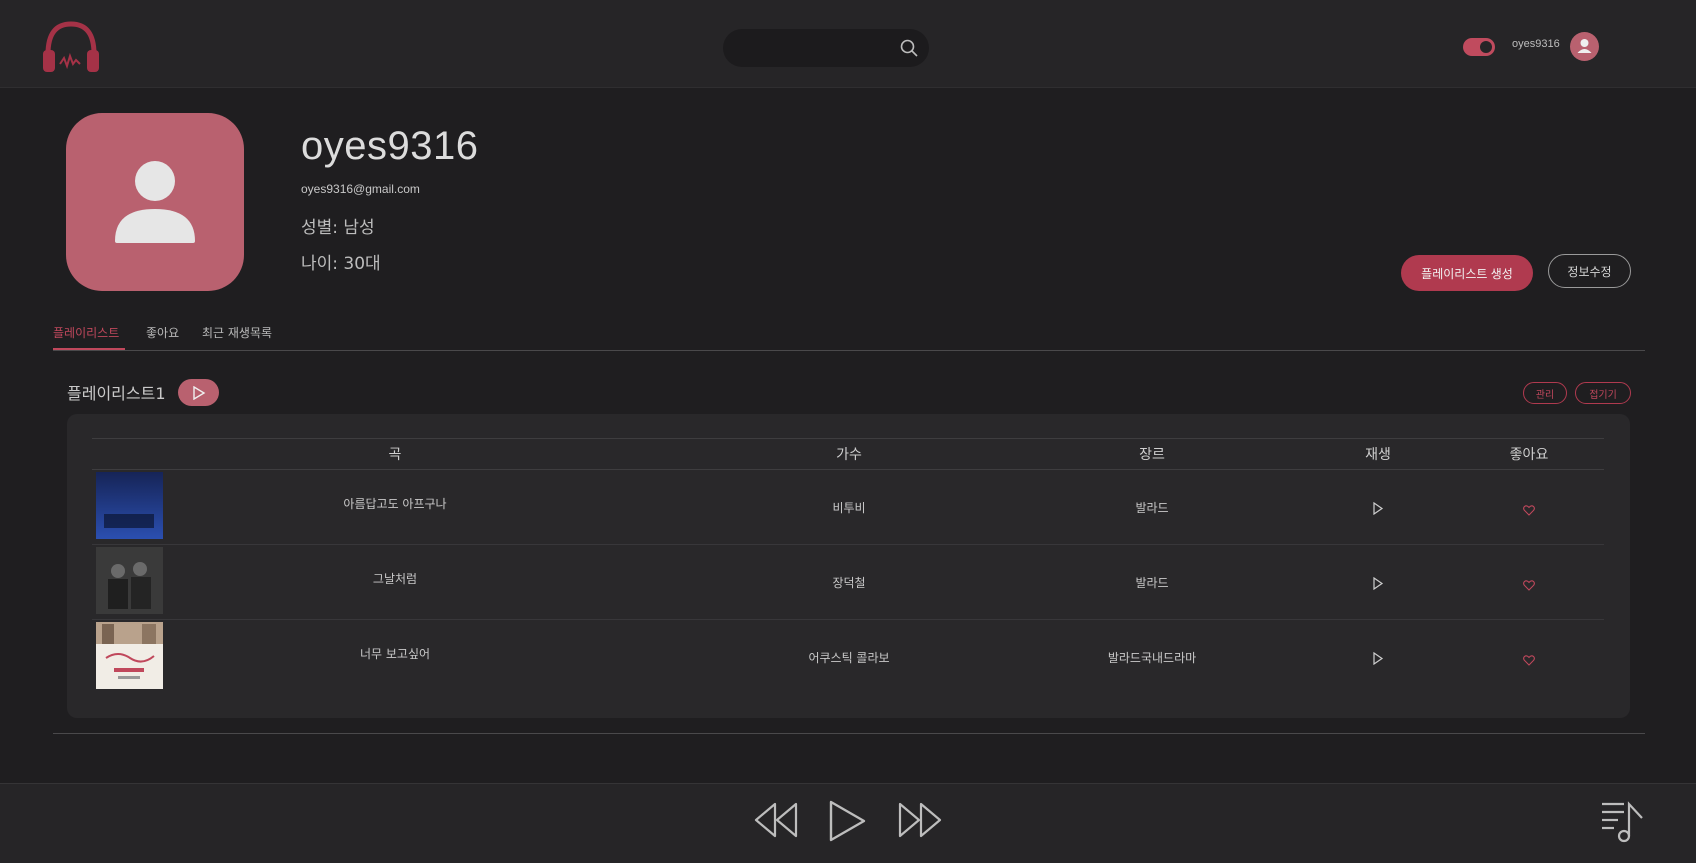 Image resolution: width=1696 pixels, height=863 pixels. I want to click on header-username: oyes9316, so click(1536, 44).